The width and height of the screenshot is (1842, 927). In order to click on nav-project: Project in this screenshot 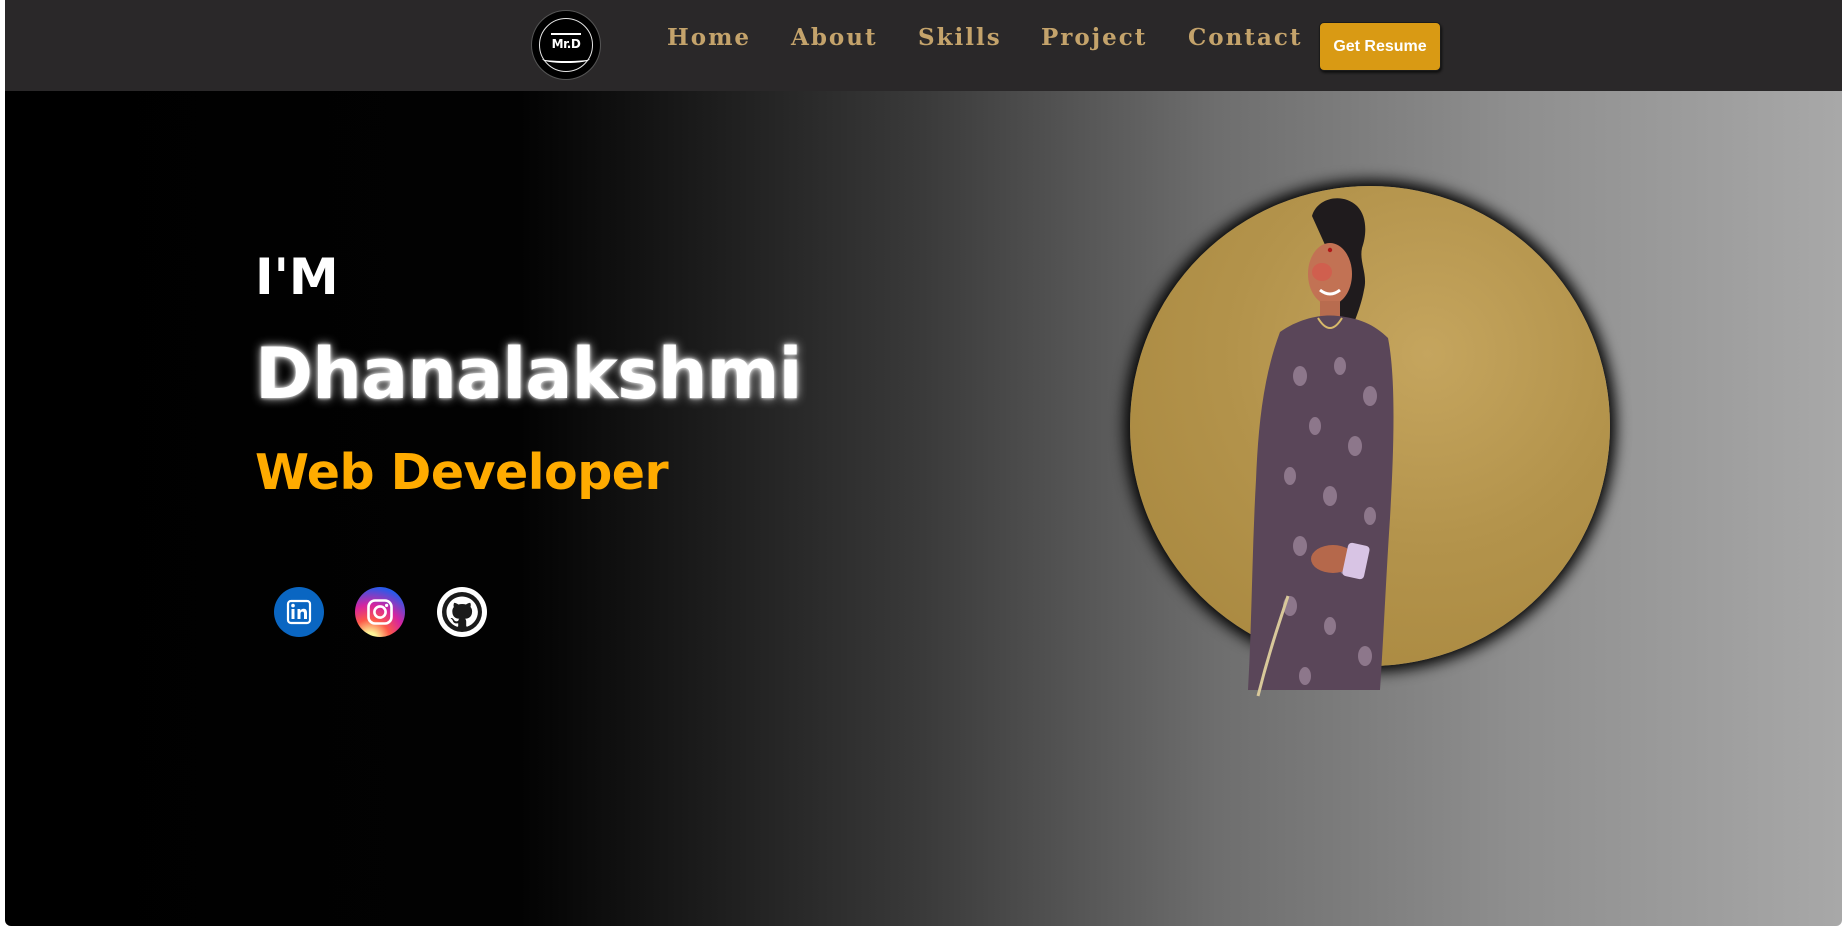, I will do `click(1094, 37)`.